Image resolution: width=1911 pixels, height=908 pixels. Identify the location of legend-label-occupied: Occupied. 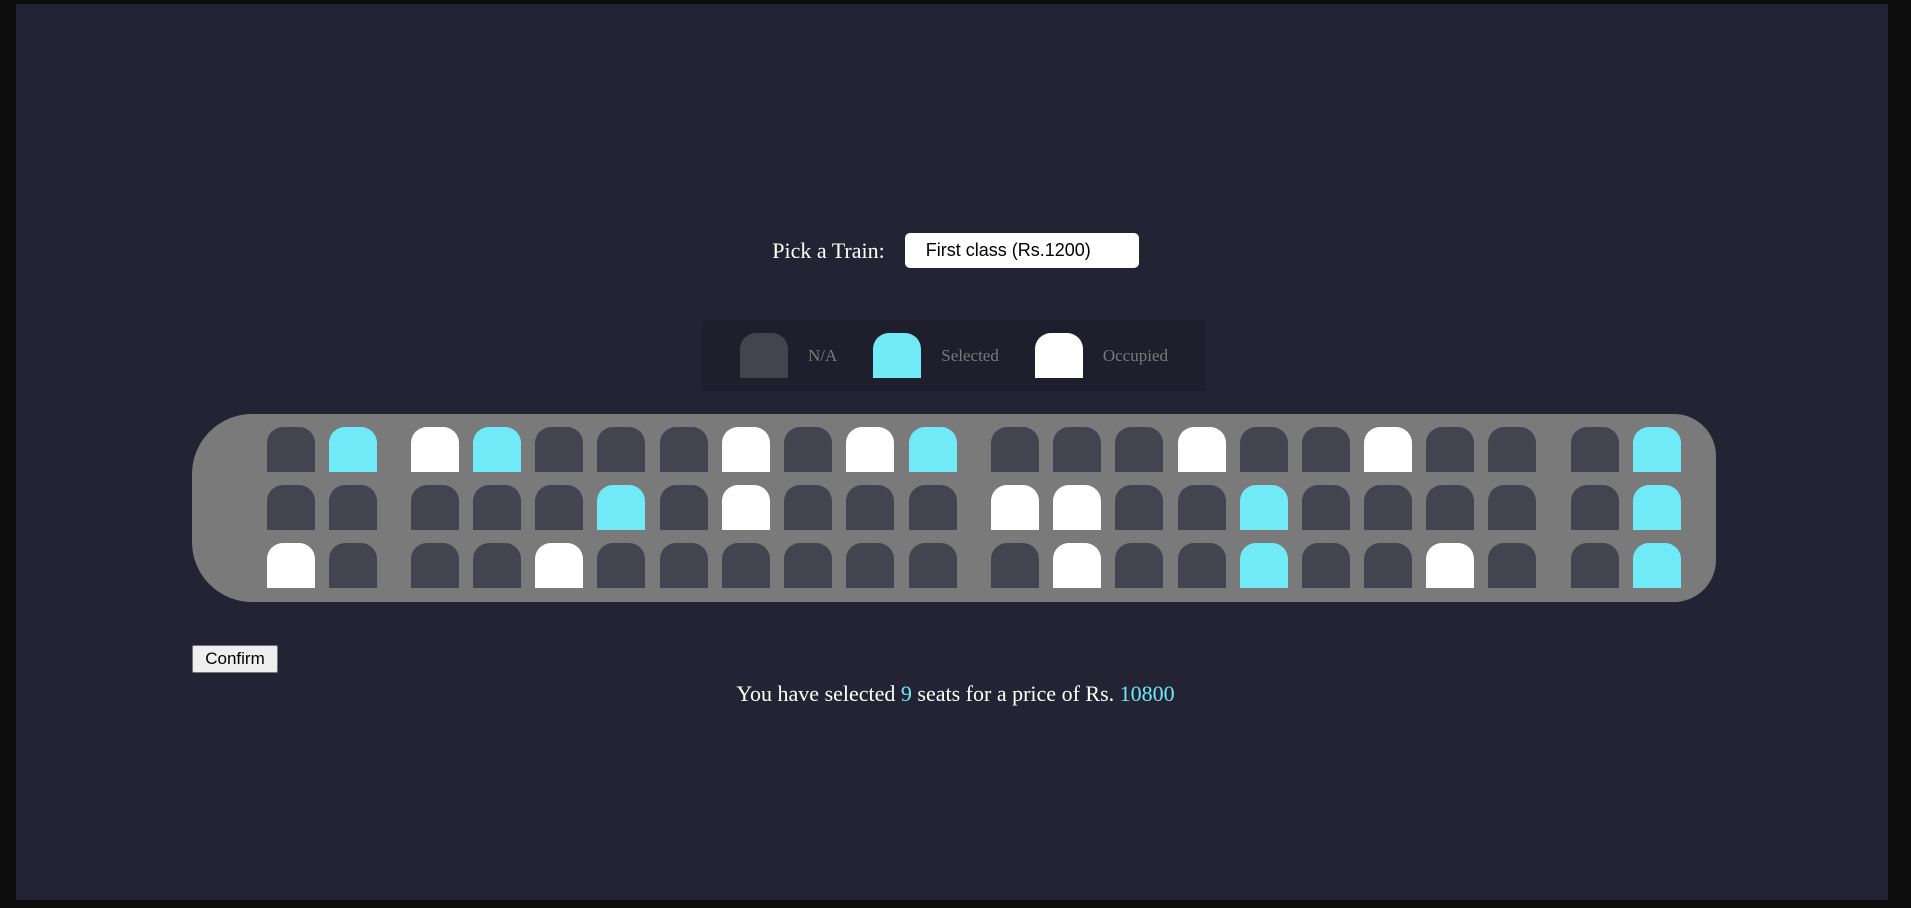
(1135, 355).